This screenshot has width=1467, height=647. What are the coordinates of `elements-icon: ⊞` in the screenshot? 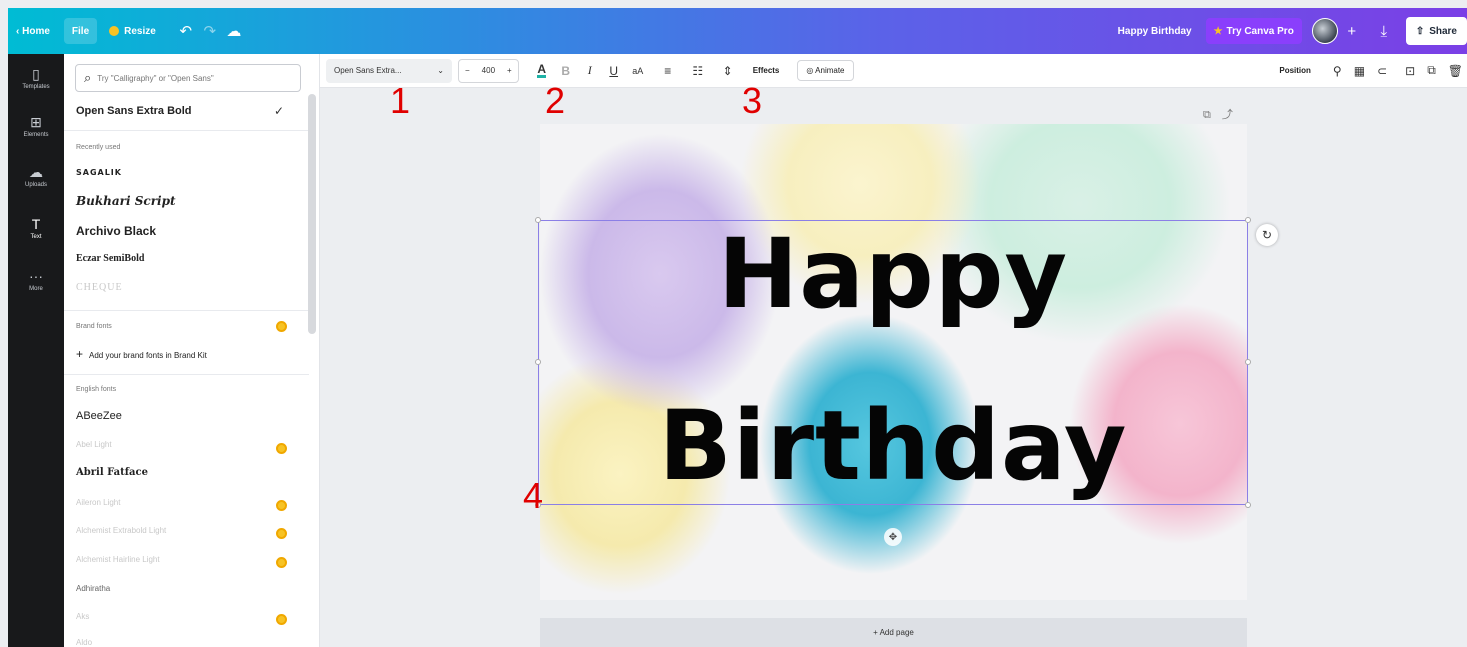 It's located at (36, 122).